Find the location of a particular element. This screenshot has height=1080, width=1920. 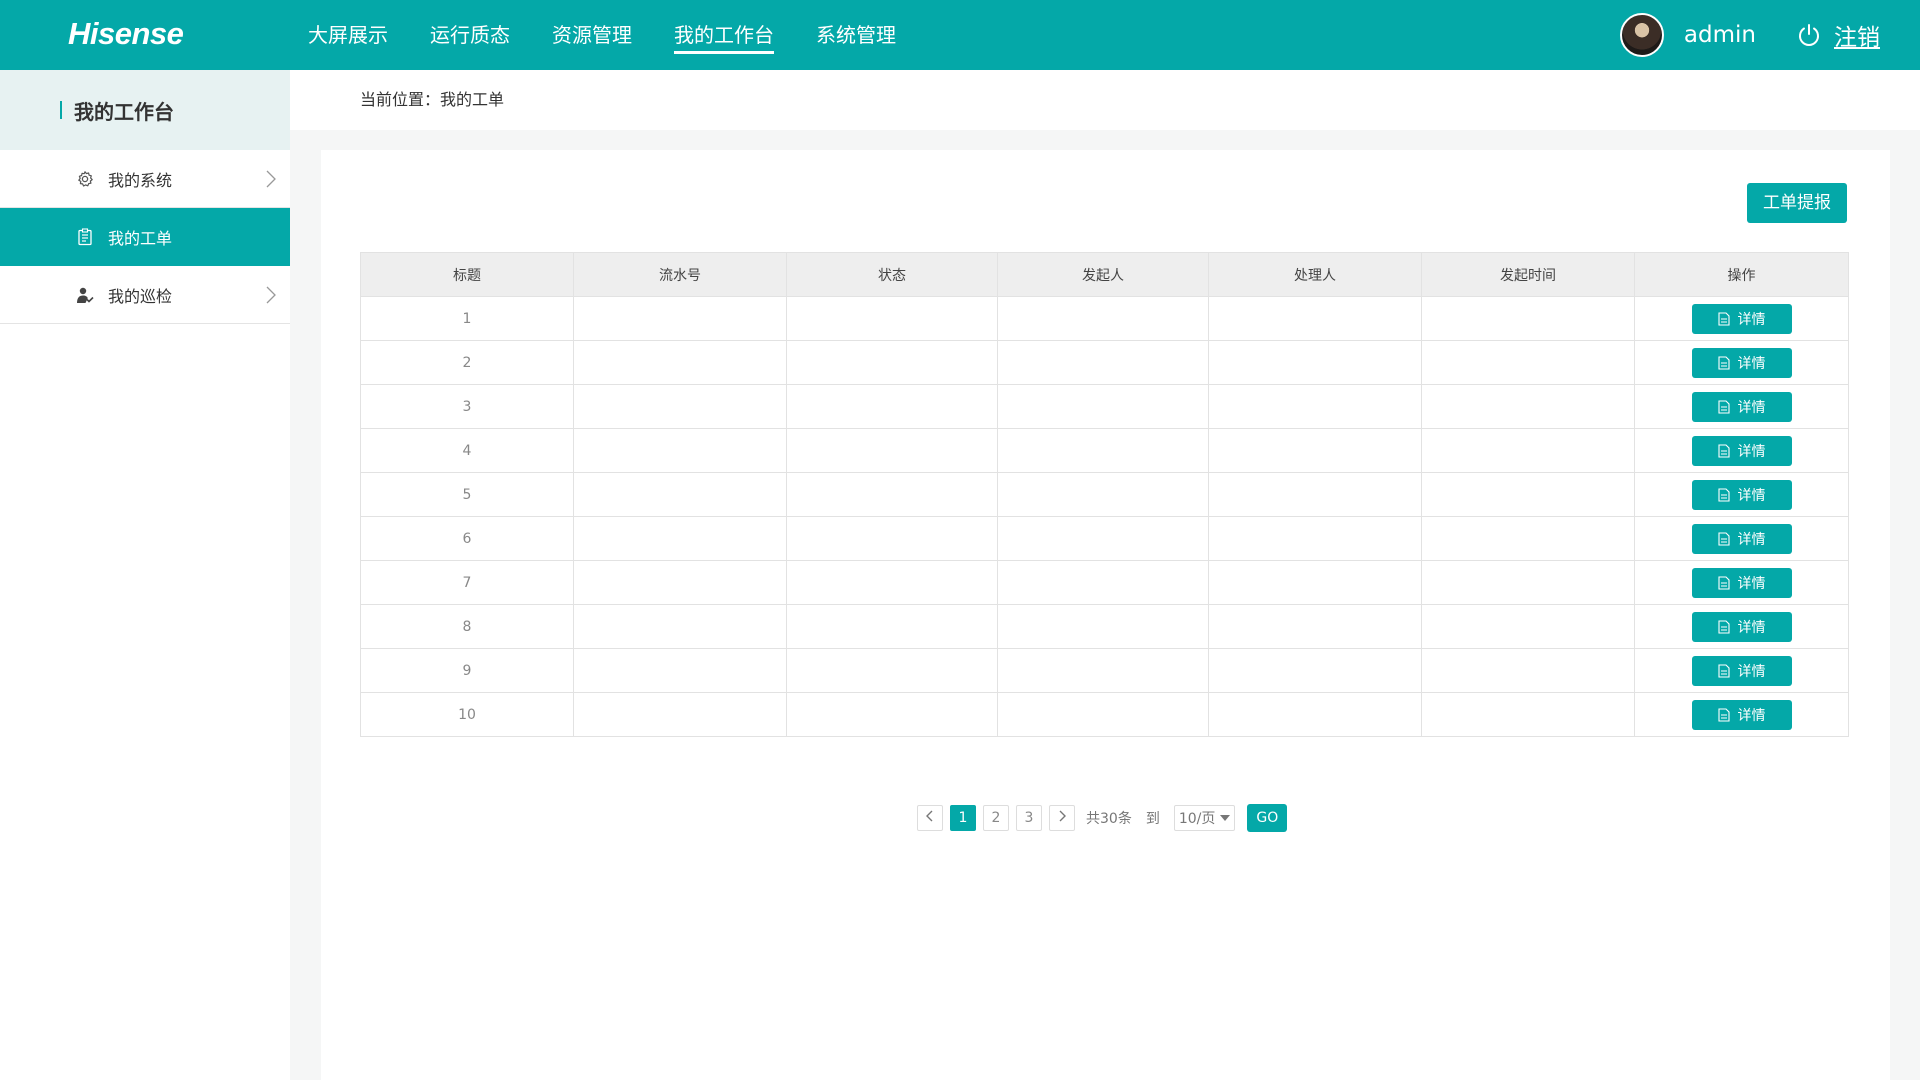

sidebar-header-accent is located at coordinates (61, 110).